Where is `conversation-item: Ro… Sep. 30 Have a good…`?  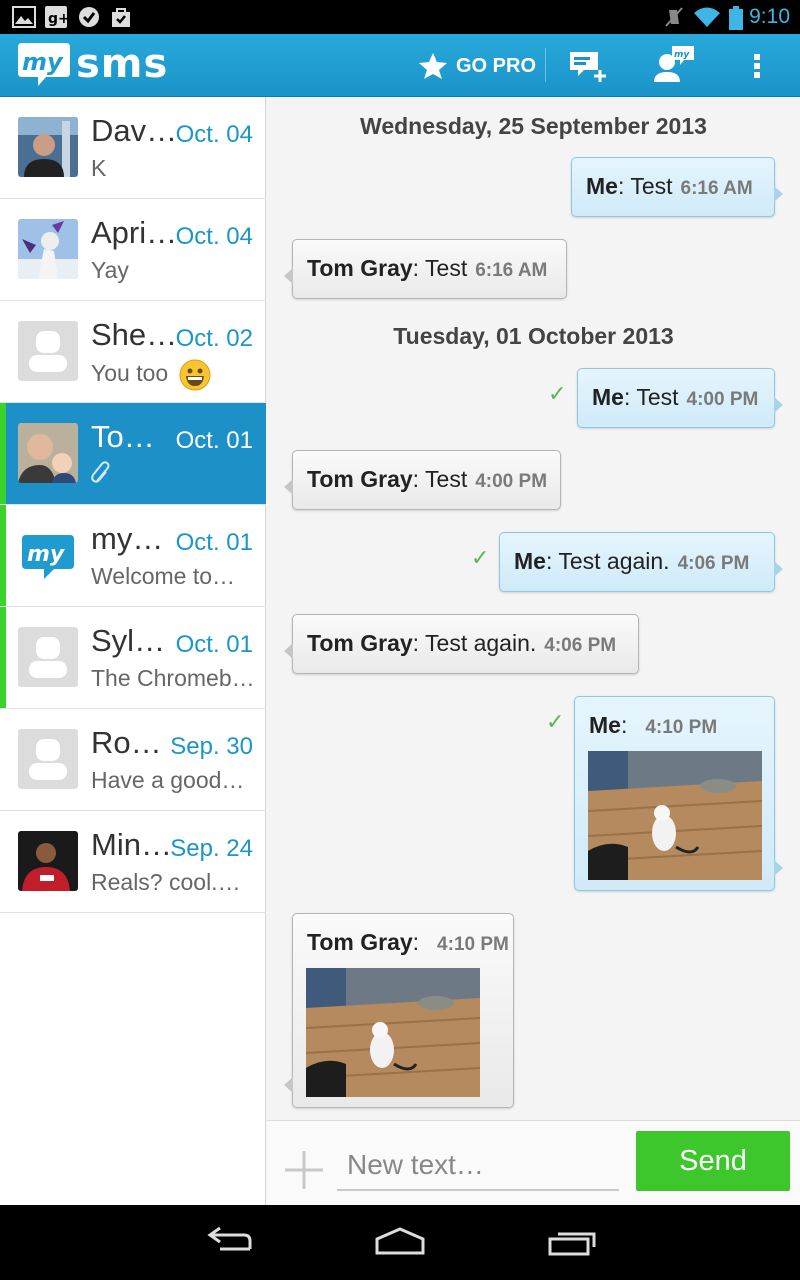
conversation-item: Ro… Sep. 30 Have a good… is located at coordinates (133, 760).